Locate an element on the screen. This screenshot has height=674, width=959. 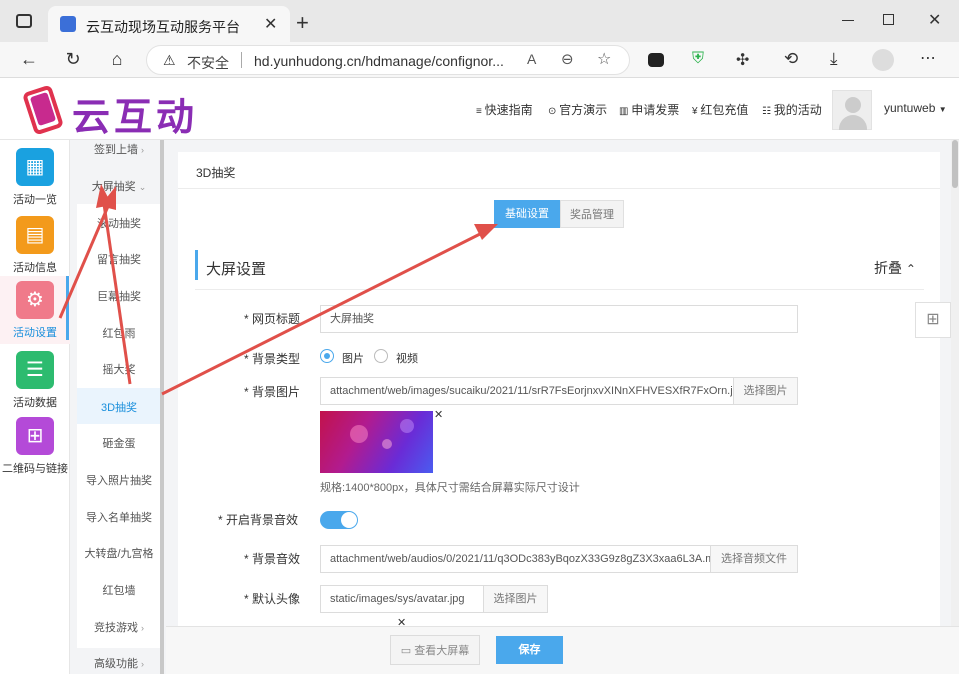
arrow-to-bigscreen is located at coordinates (95, 294).